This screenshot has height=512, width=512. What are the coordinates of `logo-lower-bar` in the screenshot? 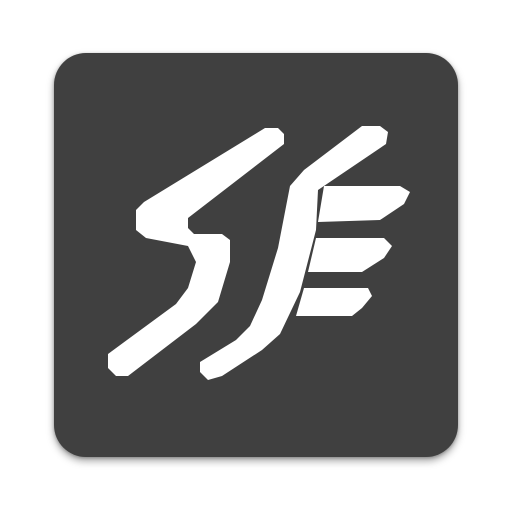 It's located at (334, 302).